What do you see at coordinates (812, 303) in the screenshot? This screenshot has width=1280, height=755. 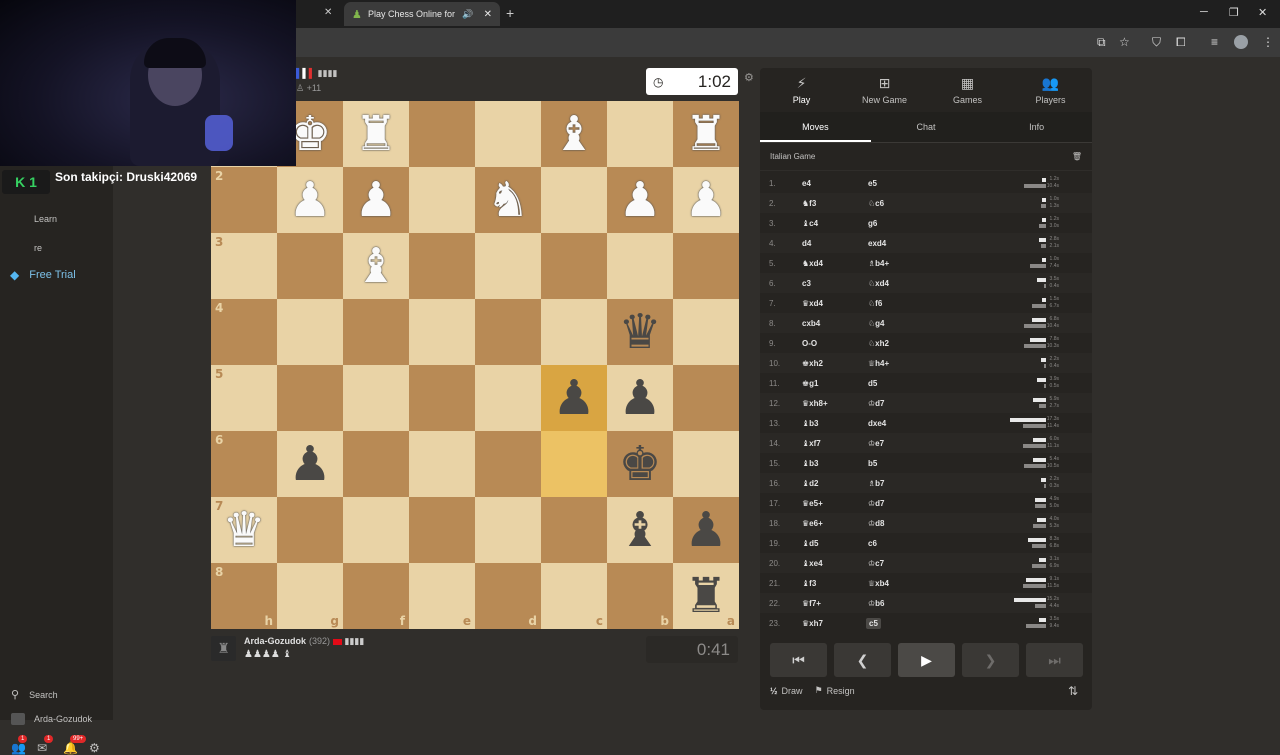 I see `white-move: ♛xd4` at bounding box center [812, 303].